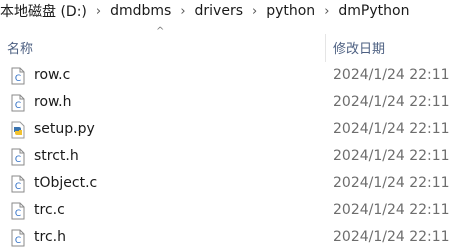 The width and height of the screenshot is (474, 252). I want to click on sort-ascending-icon: ^, so click(160, 31).